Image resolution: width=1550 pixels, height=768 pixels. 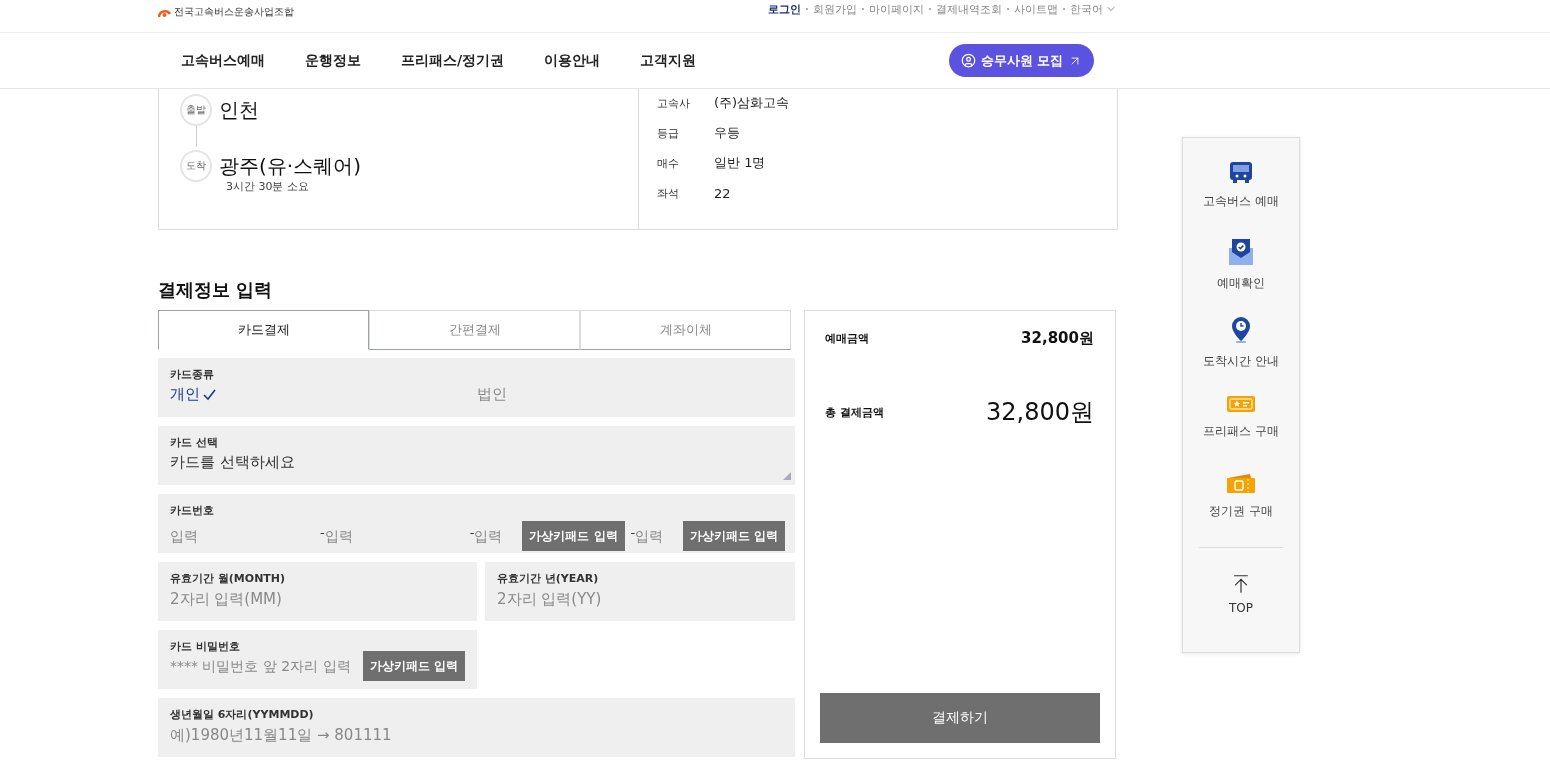 I want to click on quick-menu-item: 고속버스 예매, so click(x=1241, y=199).